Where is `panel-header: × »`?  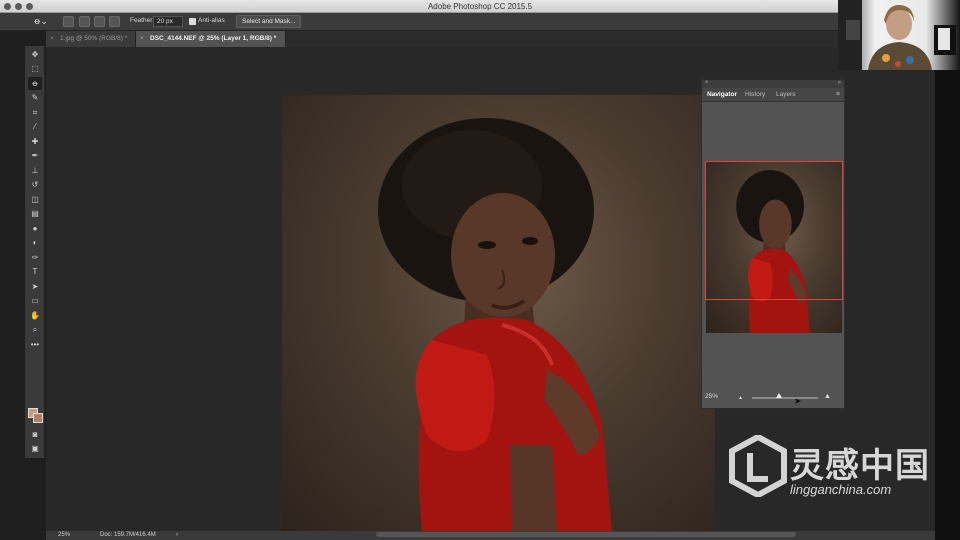
panel-header: × » is located at coordinates (773, 84).